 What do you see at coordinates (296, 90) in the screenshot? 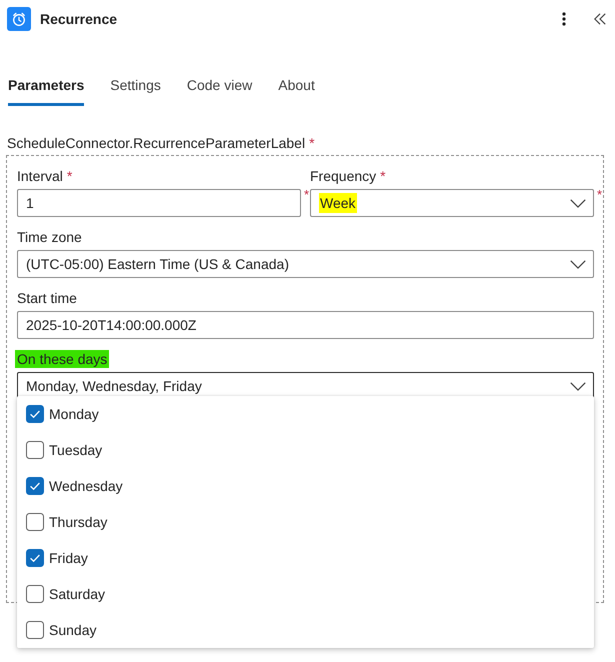
I see `tab: About` at bounding box center [296, 90].